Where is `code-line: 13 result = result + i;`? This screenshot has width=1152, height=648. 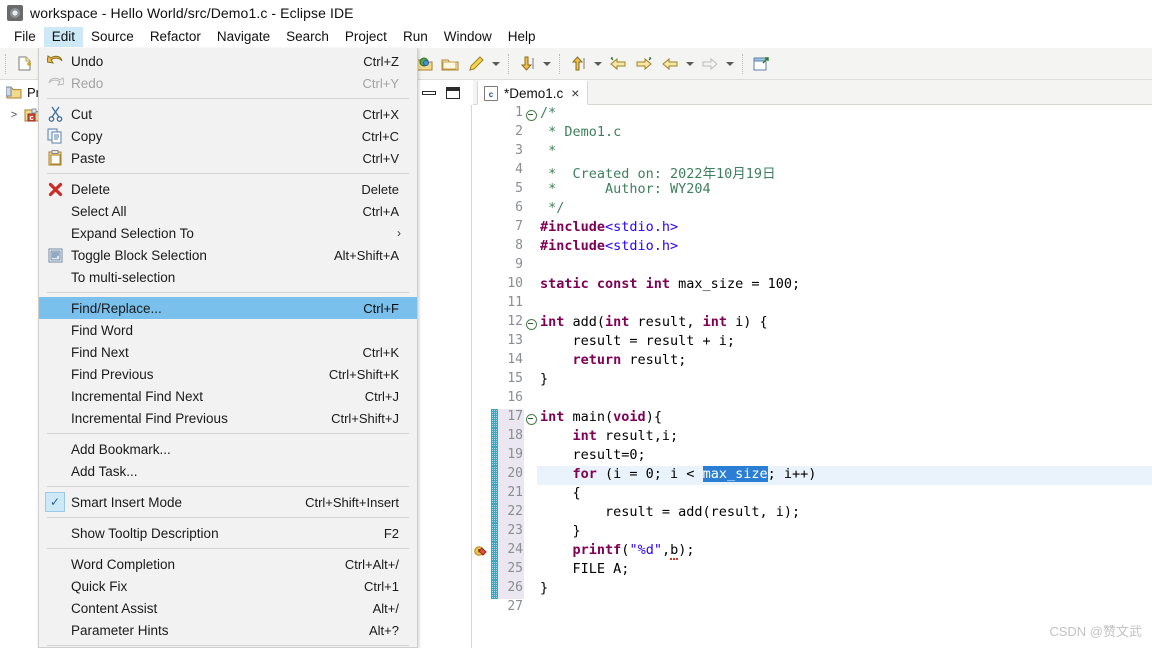
code-line: 13 result = result + i; is located at coordinates (812, 342).